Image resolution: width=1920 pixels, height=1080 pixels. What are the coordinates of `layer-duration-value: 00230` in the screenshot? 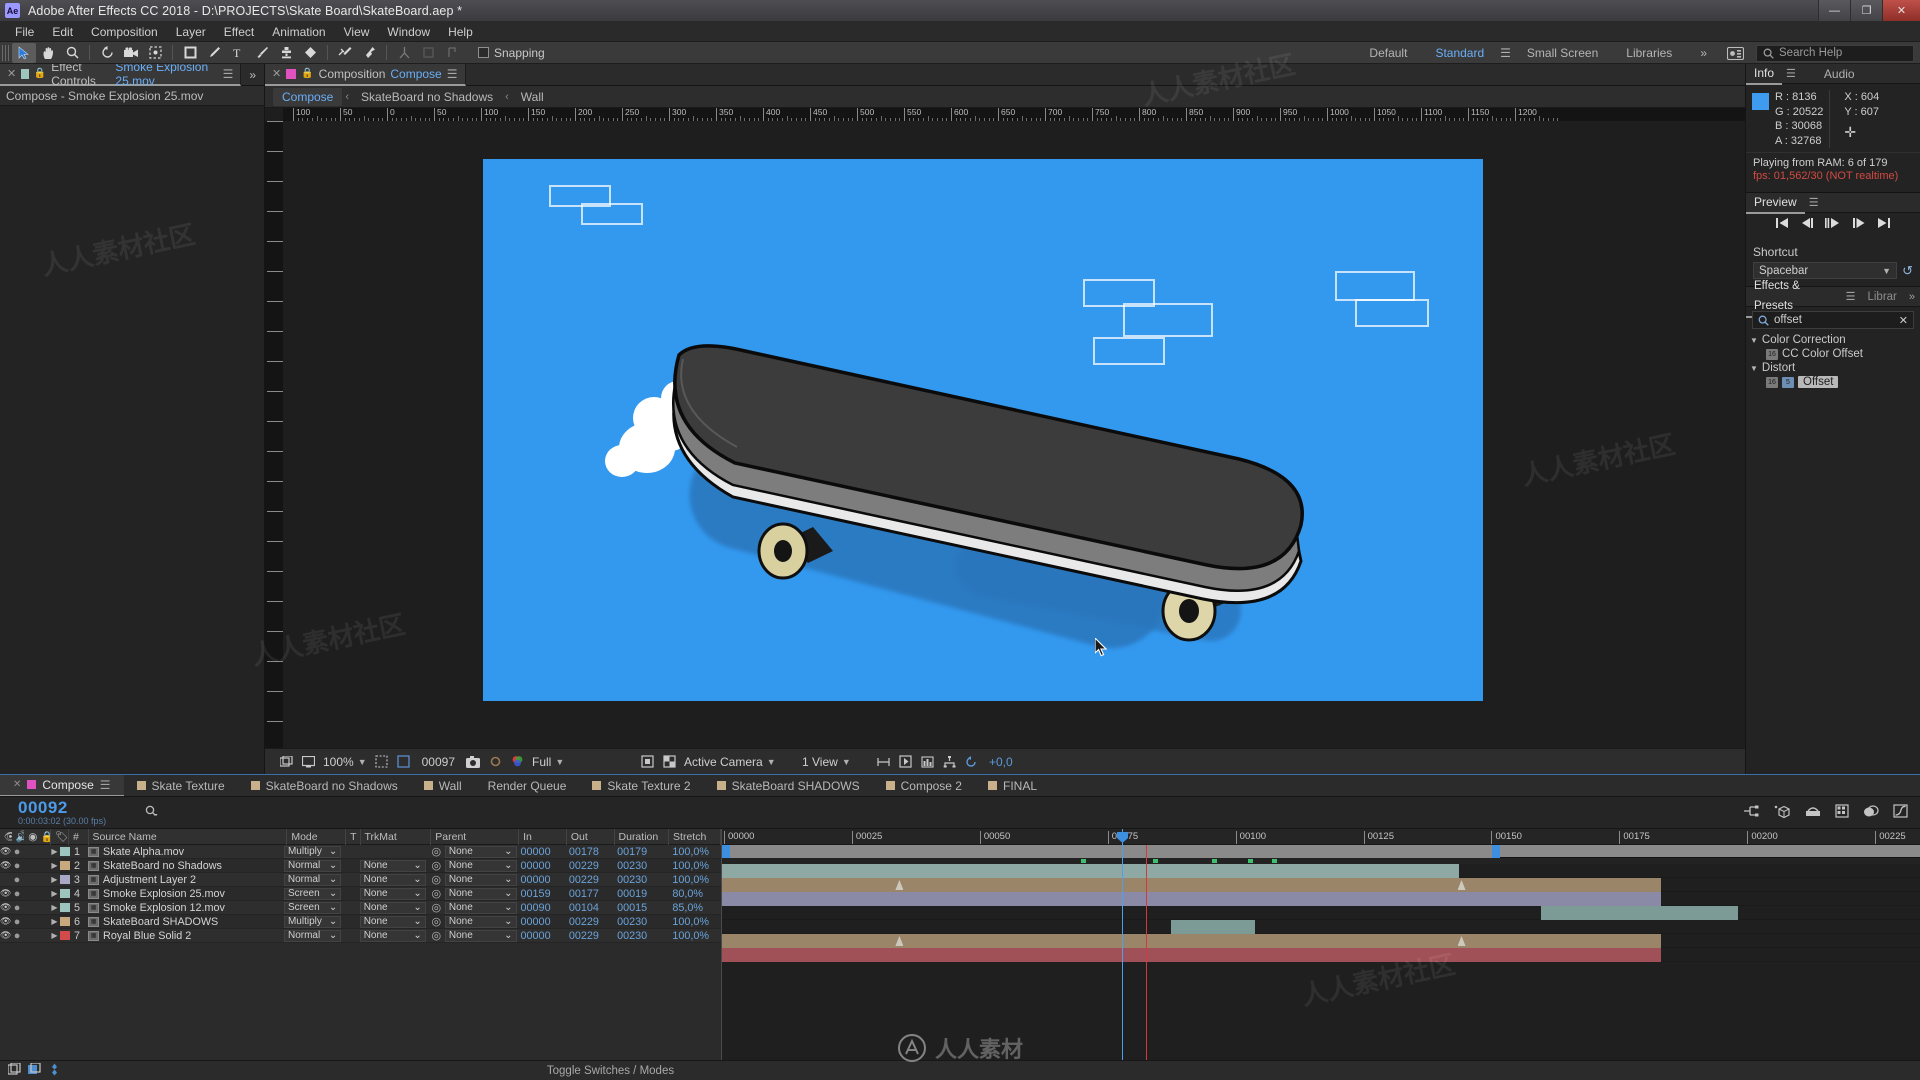 It's located at (640, 866).